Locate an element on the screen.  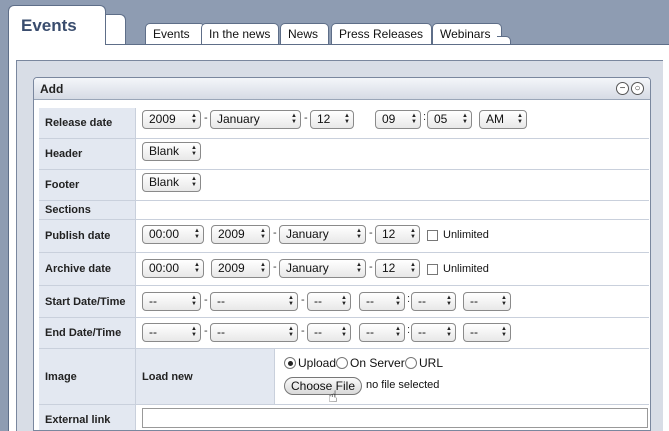
panel-header: Add − ○ is located at coordinates (342, 89).